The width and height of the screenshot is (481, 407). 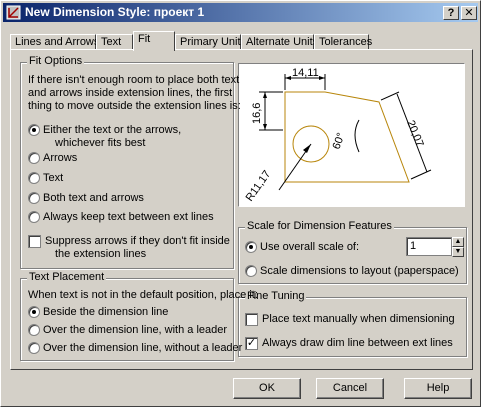 I want to click on dimension-preview-drawing: 14,11 16,6 20,07 60° R11,17, so click(x=338, y=135).